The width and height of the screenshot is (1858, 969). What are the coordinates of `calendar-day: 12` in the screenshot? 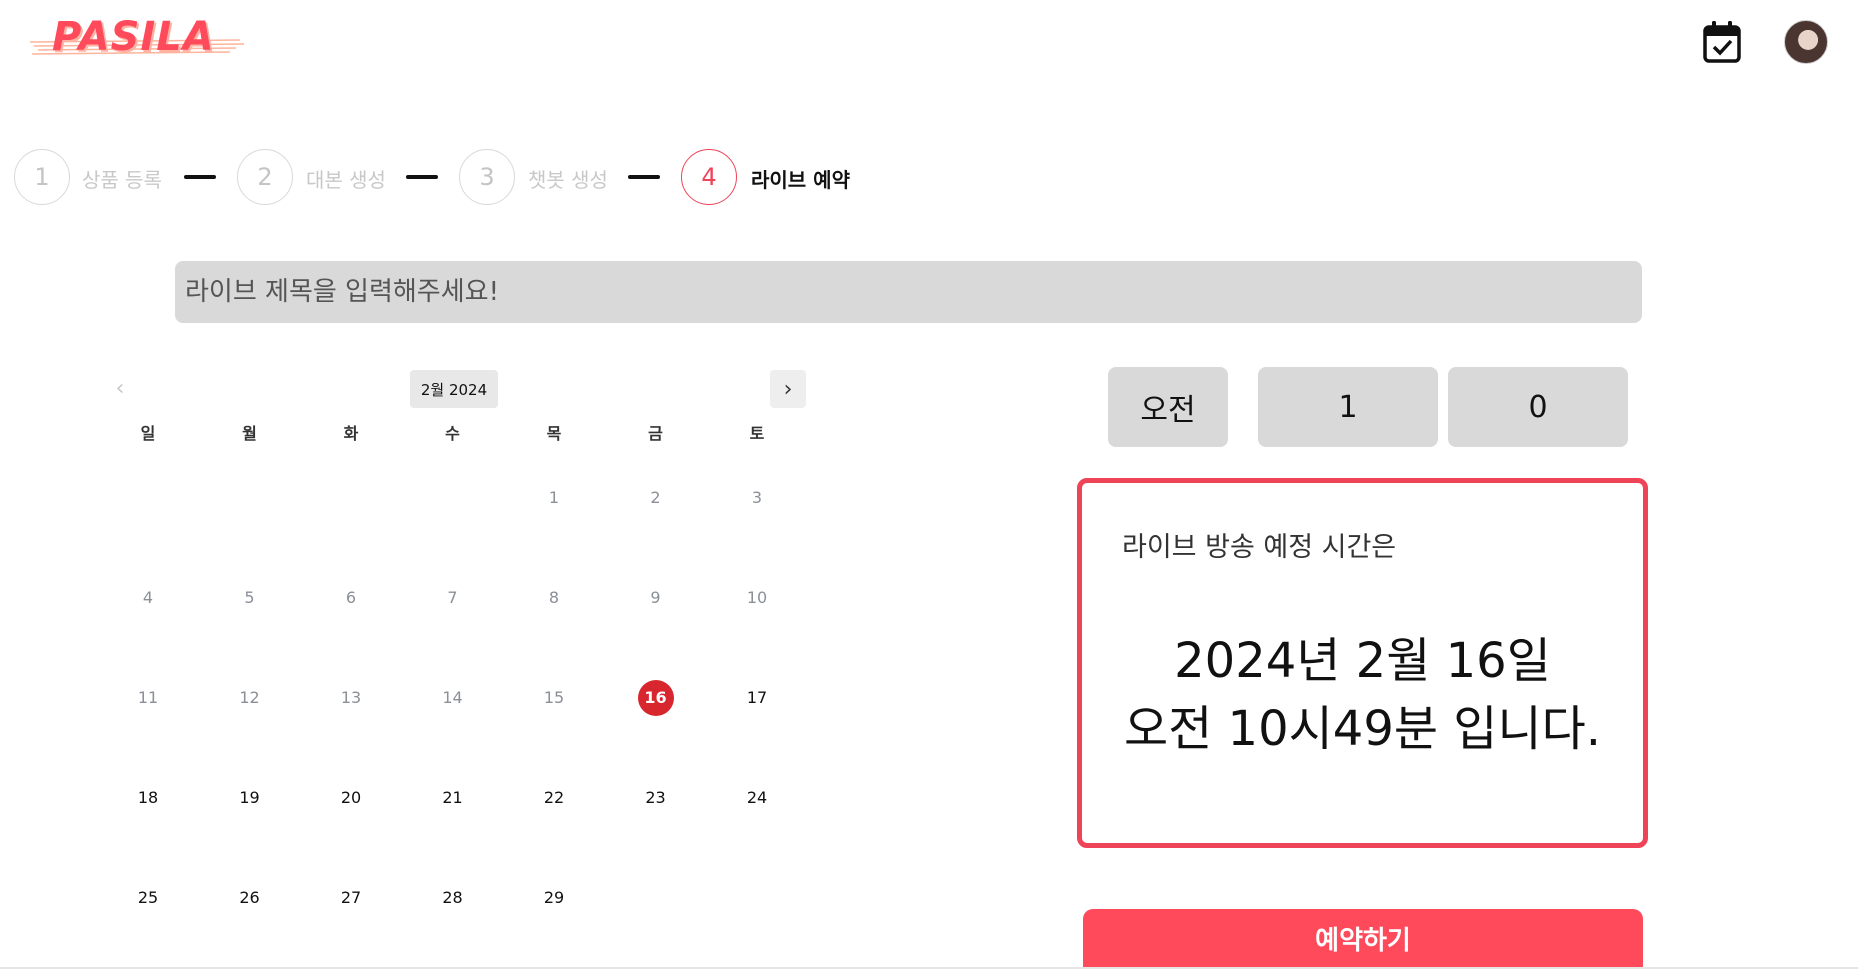 It's located at (250, 698).